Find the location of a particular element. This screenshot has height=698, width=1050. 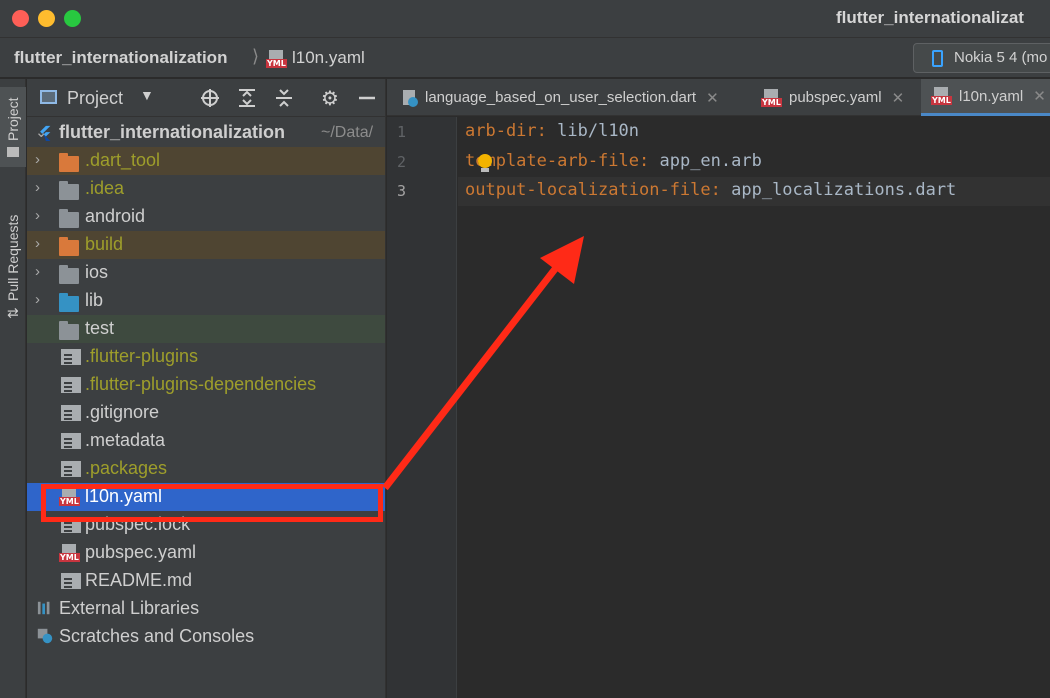

gear-icon: ⚙ is located at coordinates (330, 98).